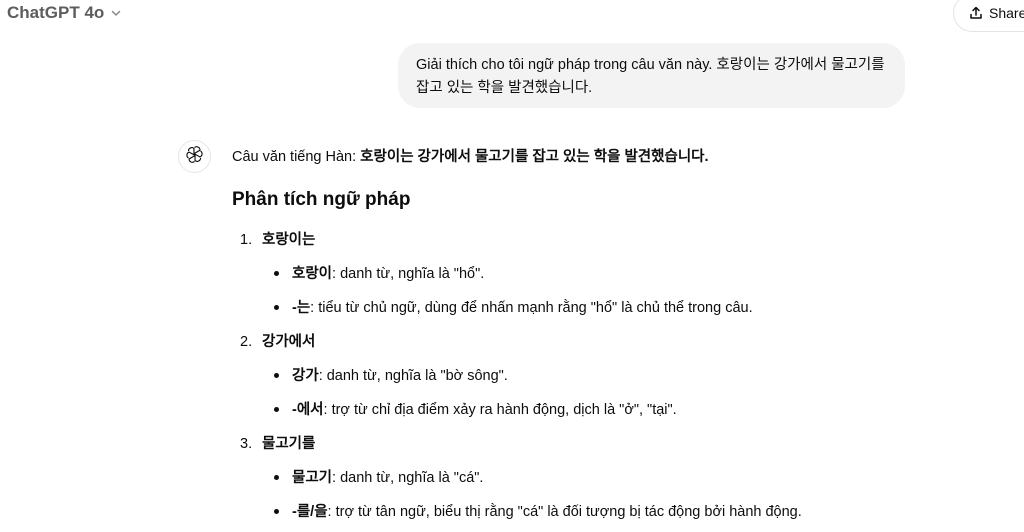 The height and width of the screenshot is (532, 1024). What do you see at coordinates (246, 342) in the screenshot?
I see `list-number: 2.` at bounding box center [246, 342].